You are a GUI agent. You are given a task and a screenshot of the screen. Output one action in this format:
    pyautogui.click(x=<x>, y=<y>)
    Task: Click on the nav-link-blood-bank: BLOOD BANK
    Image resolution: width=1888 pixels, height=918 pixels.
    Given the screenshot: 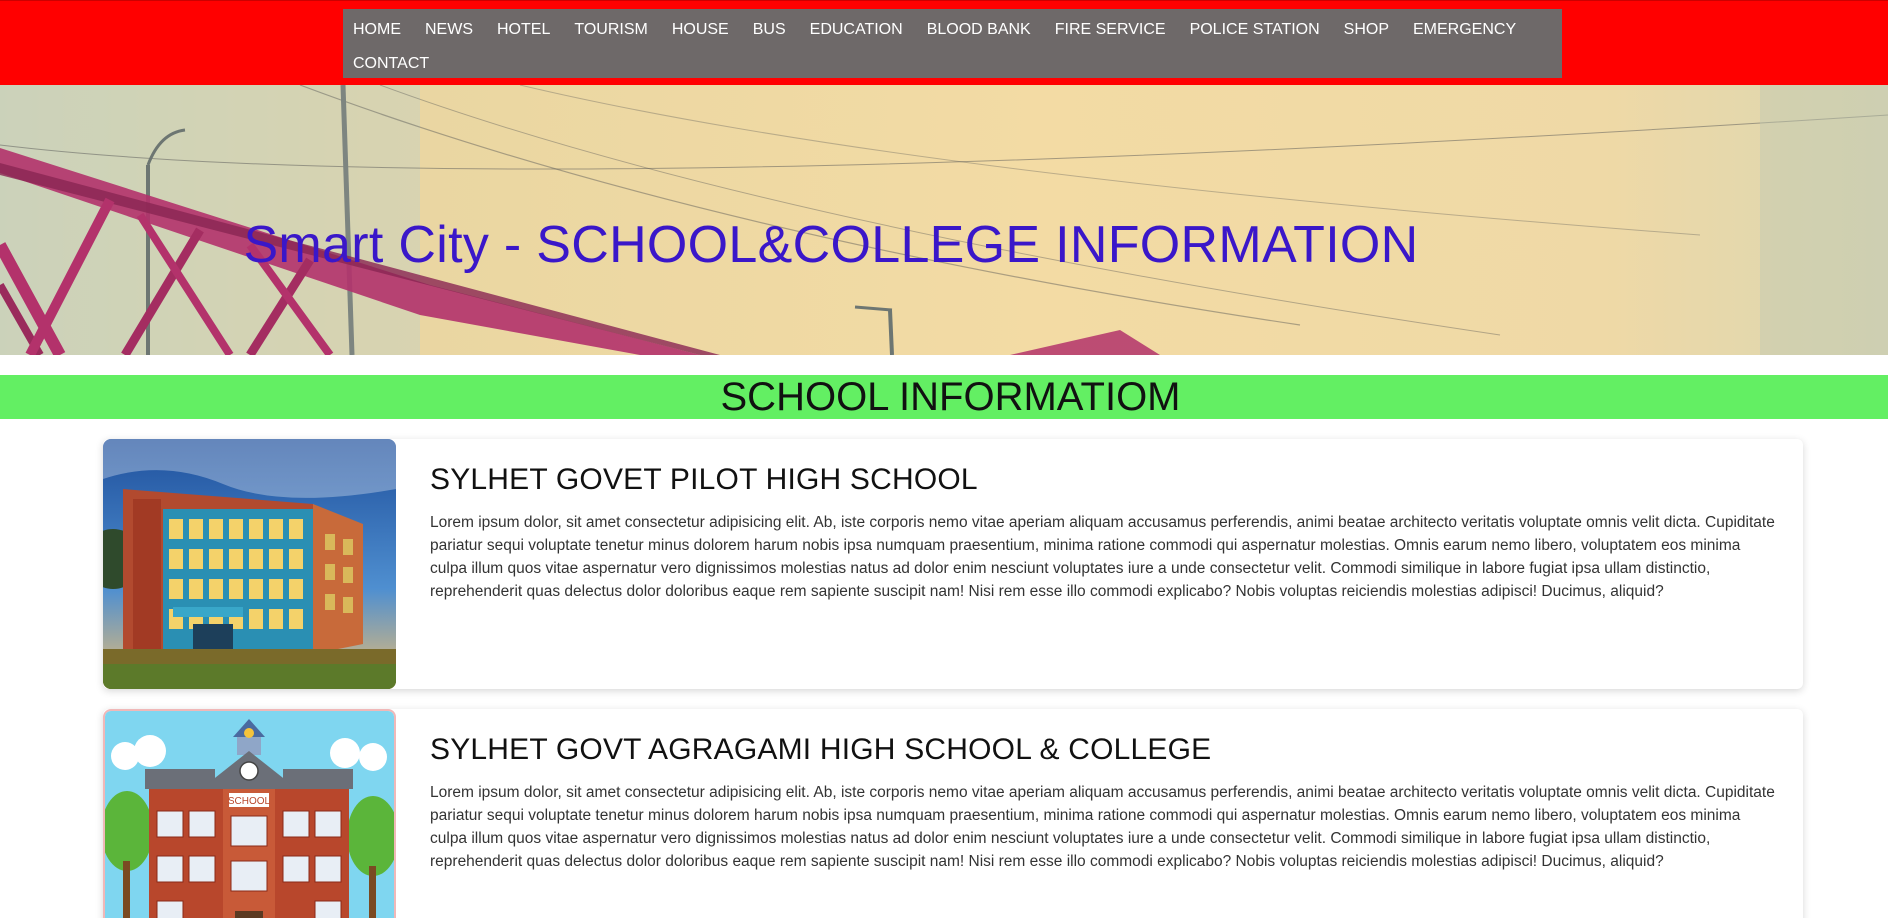 What is the action you would take?
    pyautogui.click(x=979, y=30)
    